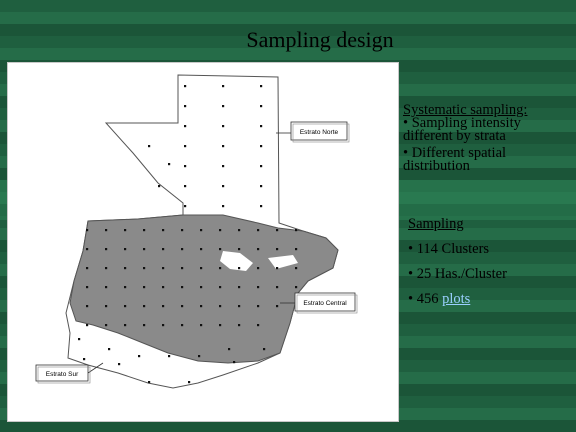  What do you see at coordinates (456, 299) in the screenshot?
I see `plots-link: plots` at bounding box center [456, 299].